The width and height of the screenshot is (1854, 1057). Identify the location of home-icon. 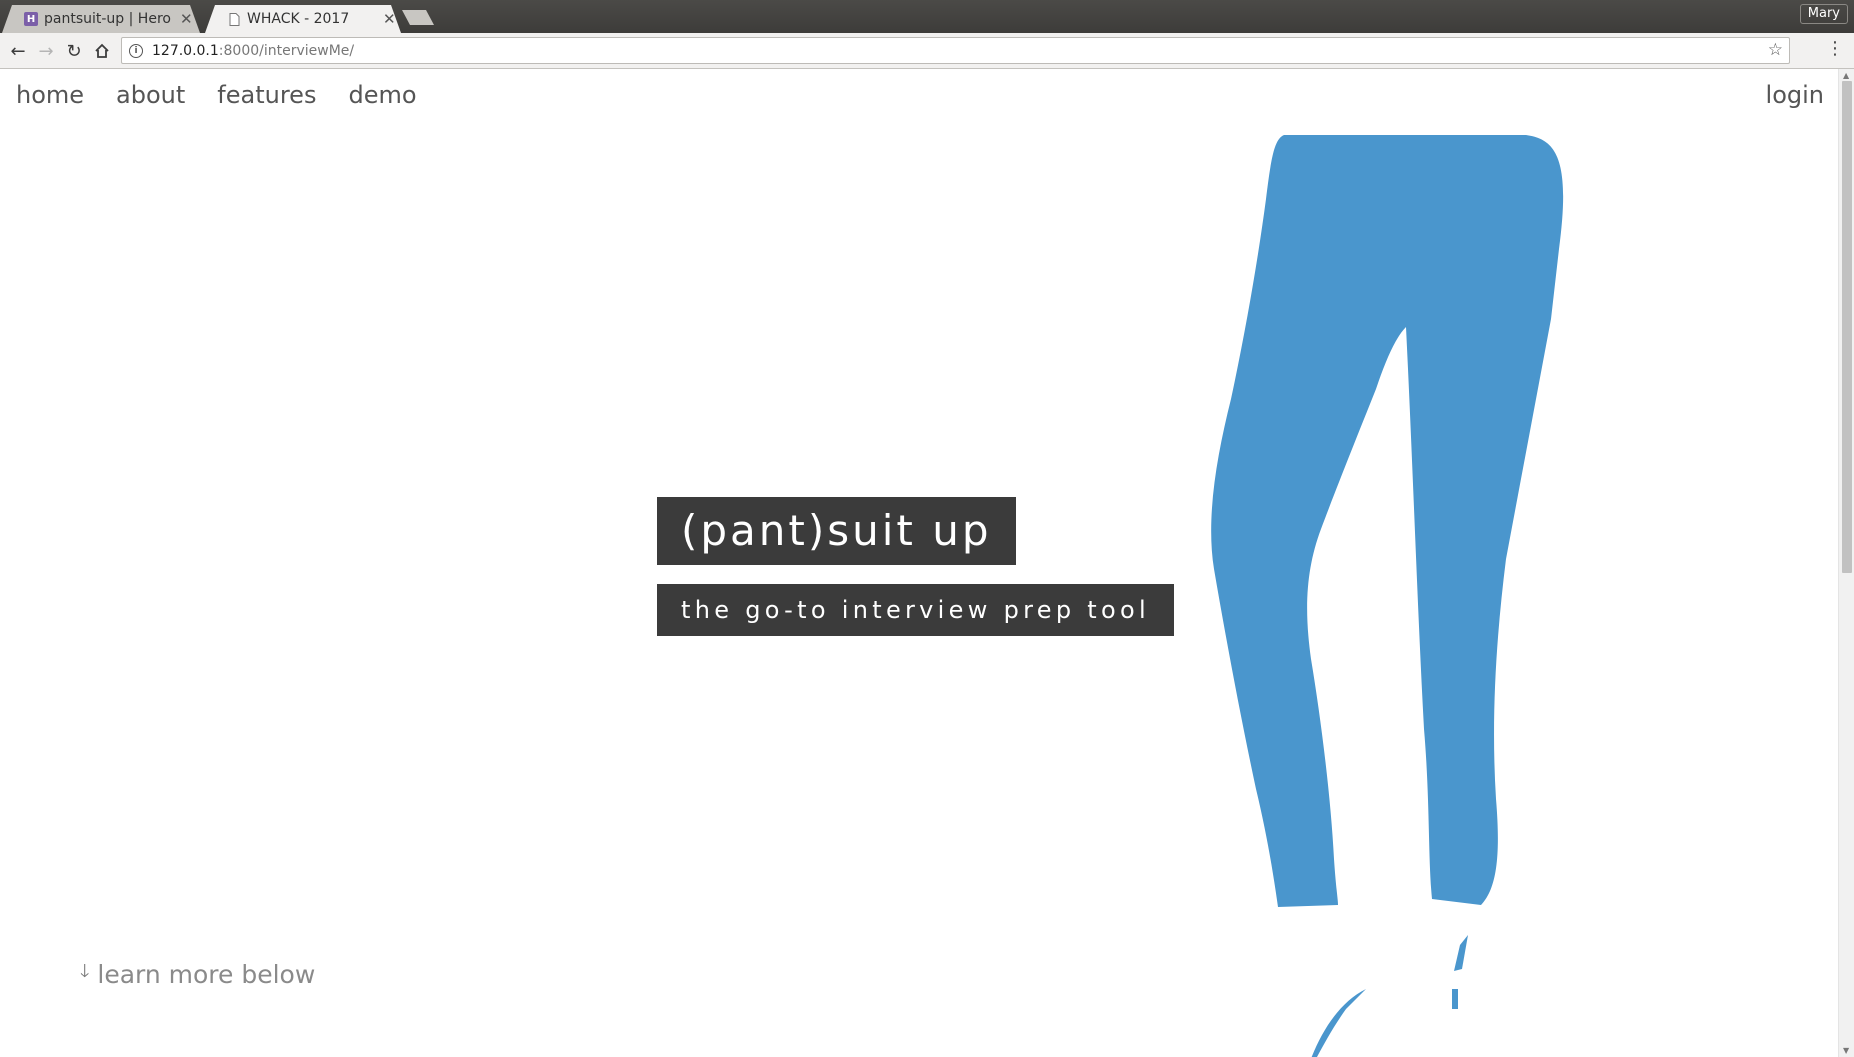
(102, 51).